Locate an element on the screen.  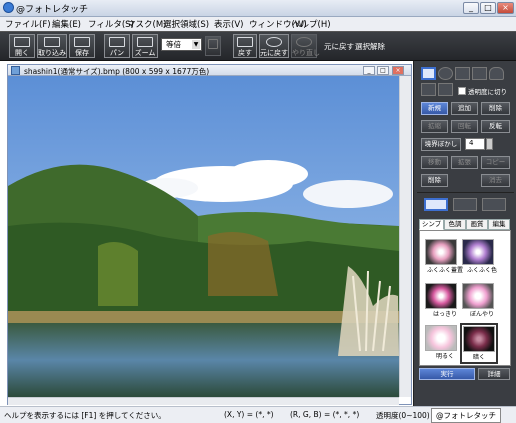
menu-selection: 選択領域(S) is located at coordinates (186, 24).